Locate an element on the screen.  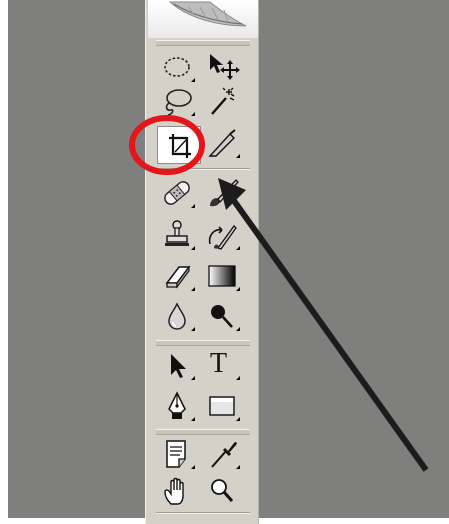
toolbar-header is located at coordinates (203, 19).